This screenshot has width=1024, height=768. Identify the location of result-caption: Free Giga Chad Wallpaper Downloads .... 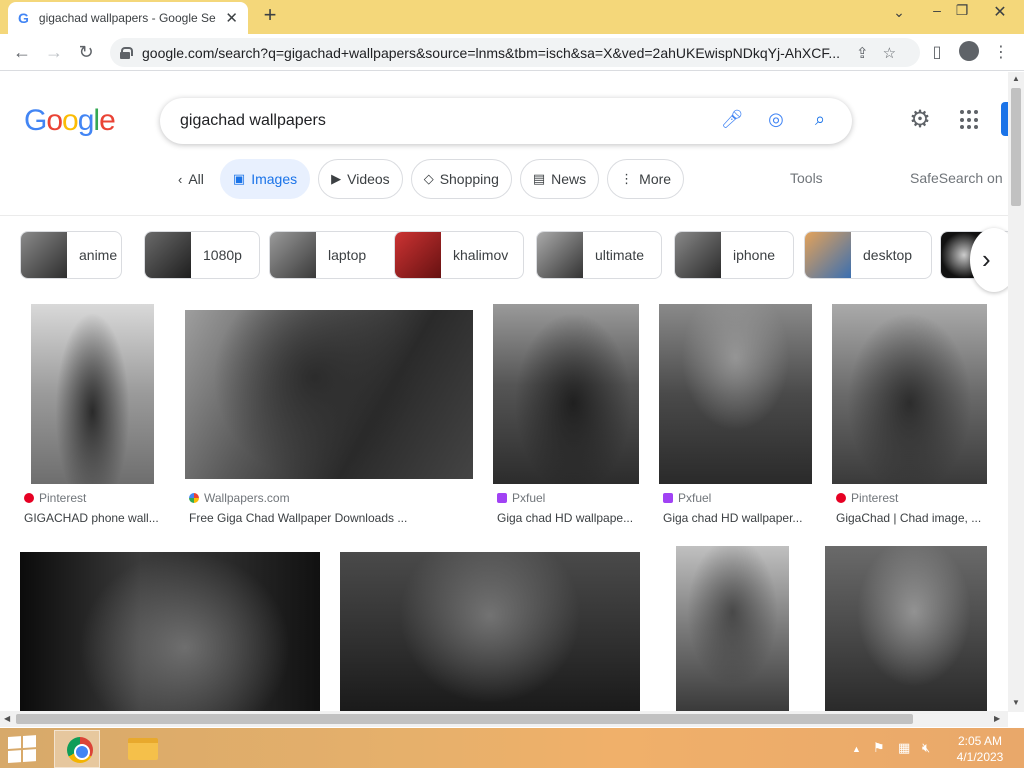
(331, 518).